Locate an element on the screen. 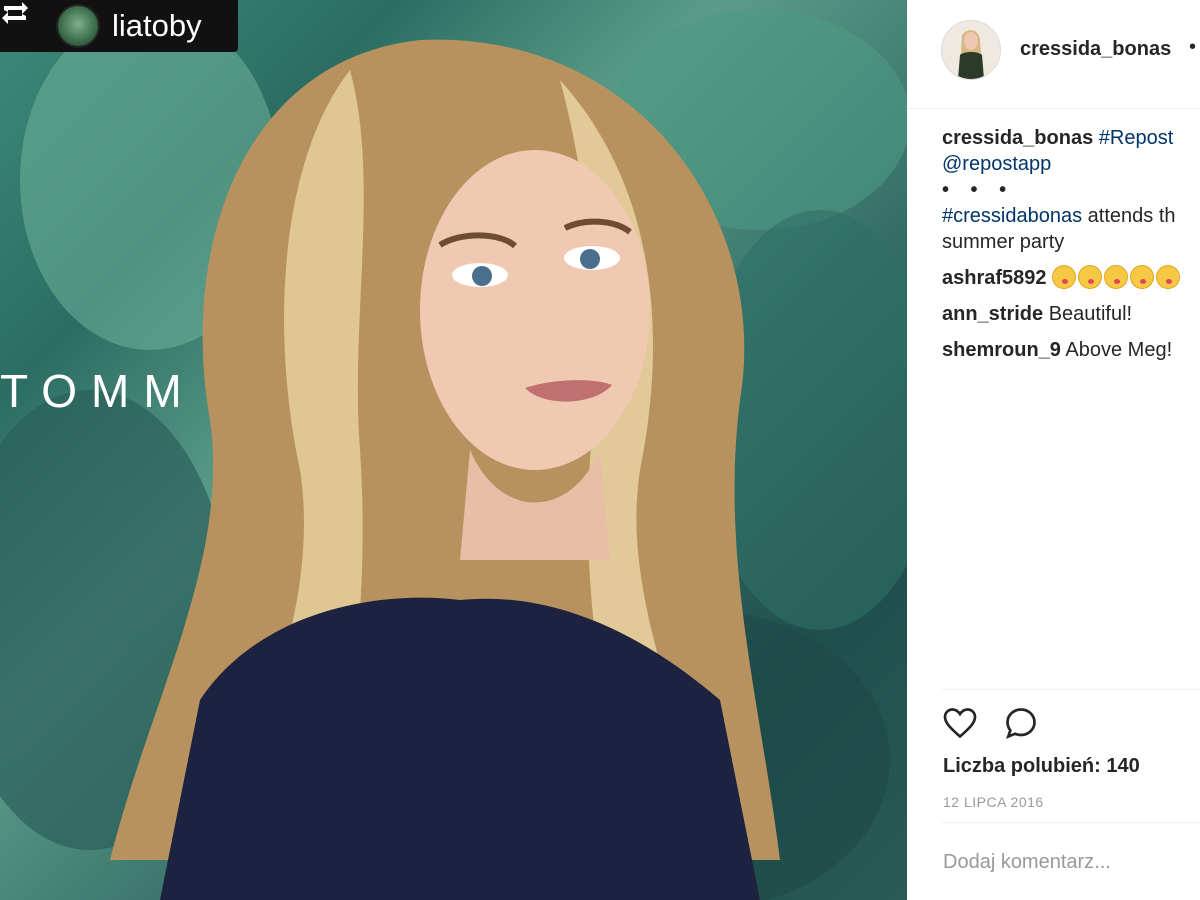 The height and width of the screenshot is (900, 1200). caption-text: attends th is located at coordinates (1129, 216).